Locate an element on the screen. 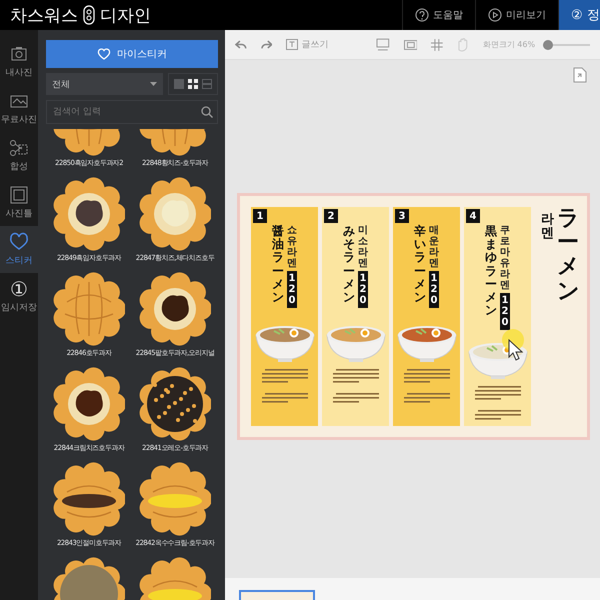  search-input: 검색어 입력 is located at coordinates (127, 112).